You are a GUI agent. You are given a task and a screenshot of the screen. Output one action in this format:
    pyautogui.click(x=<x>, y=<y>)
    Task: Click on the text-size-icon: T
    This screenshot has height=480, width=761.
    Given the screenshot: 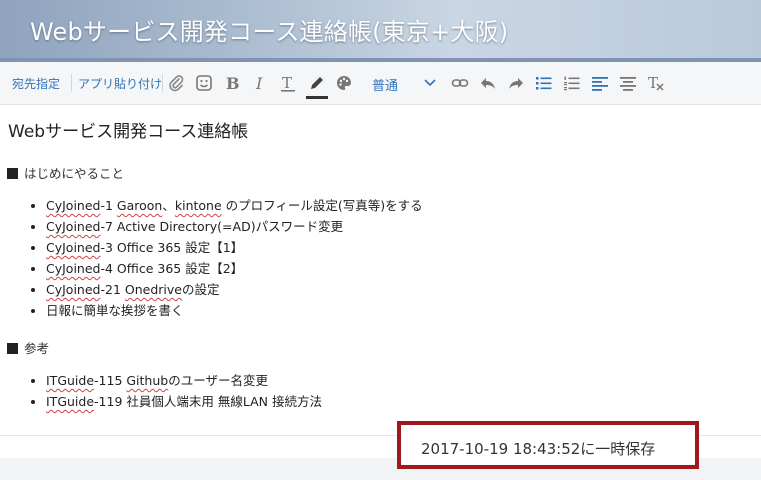 What is the action you would take?
    pyautogui.click(x=288, y=83)
    